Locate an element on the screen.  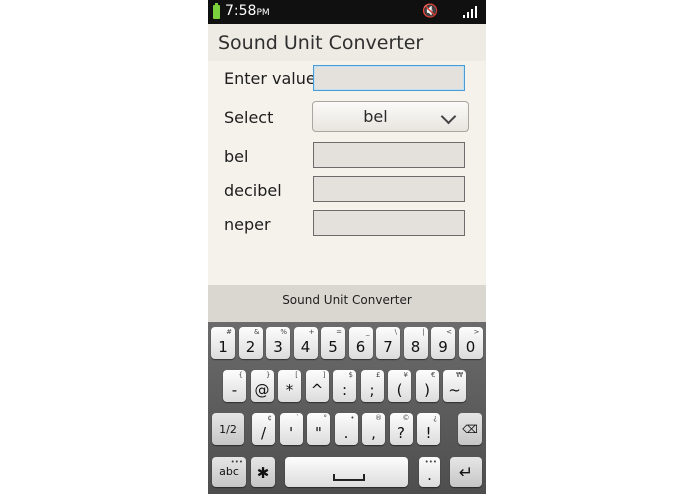
backspace-key: ⌫ is located at coordinates (470, 429).